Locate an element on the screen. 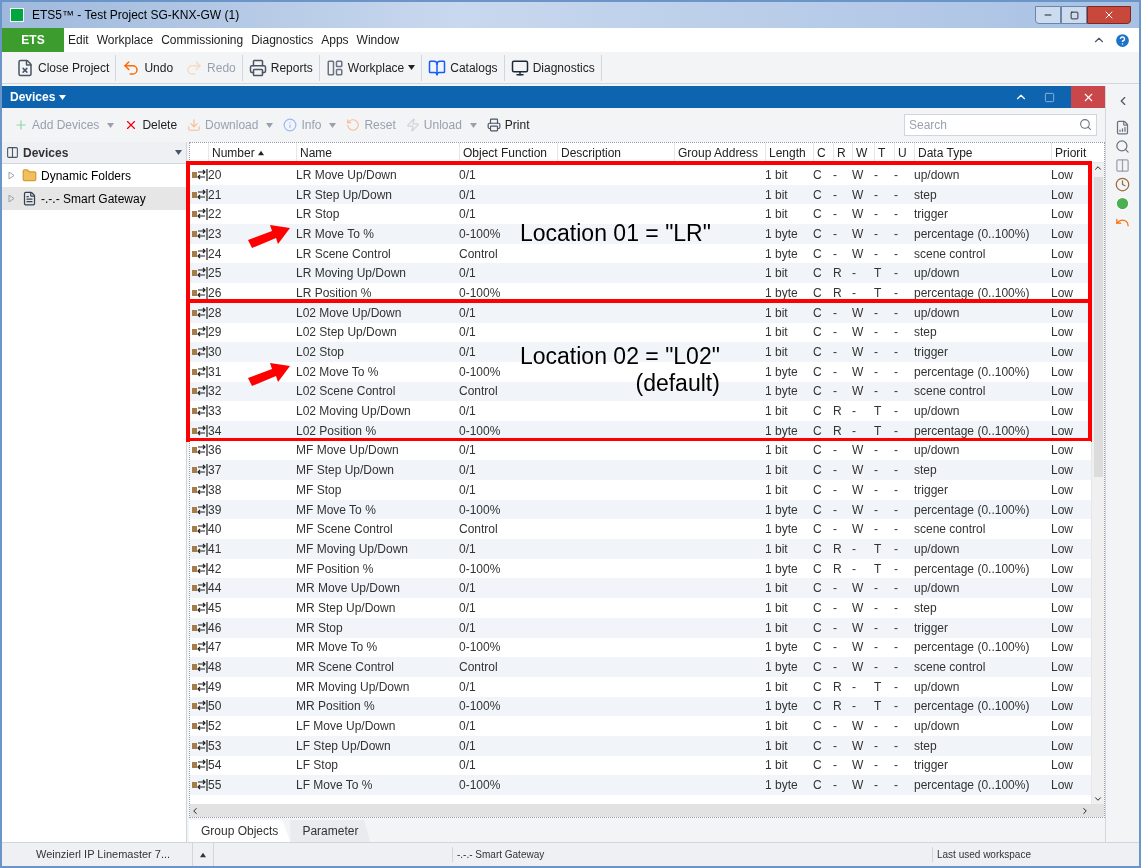 Image resolution: width=1141 pixels, height=868 pixels. column-header: Description is located at coordinates (615, 152).